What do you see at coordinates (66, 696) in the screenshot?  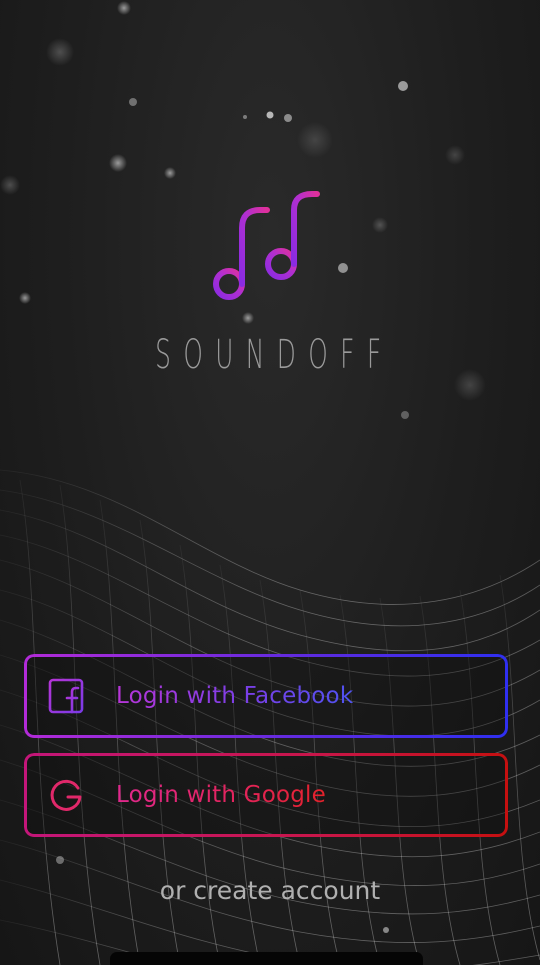 I see `facebook-icon` at bounding box center [66, 696].